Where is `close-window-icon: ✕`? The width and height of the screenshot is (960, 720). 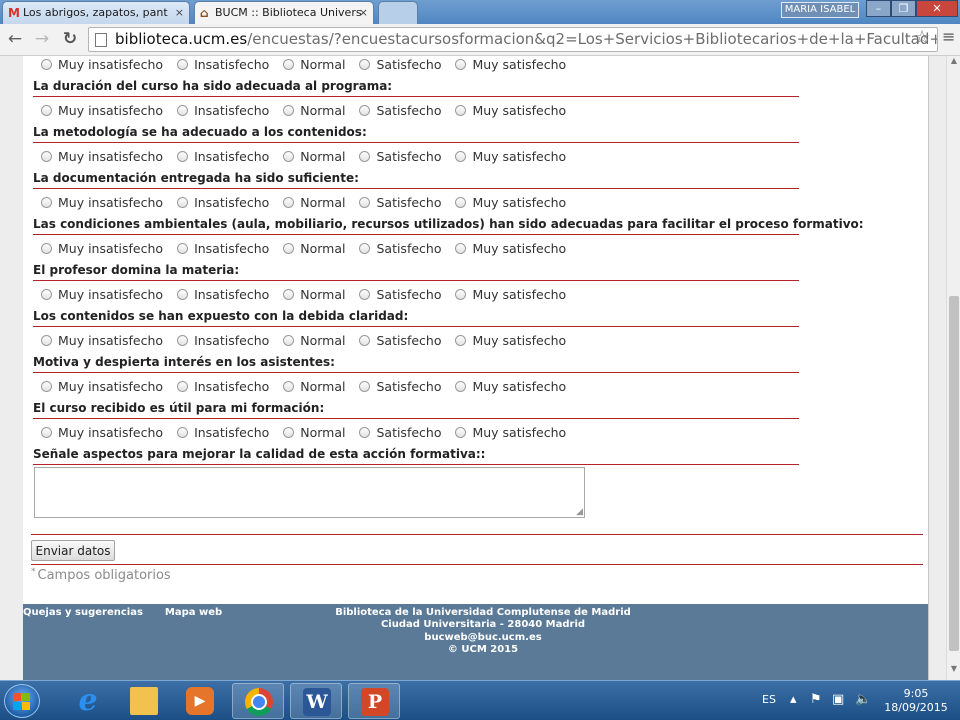 close-window-icon: ✕ is located at coordinates (937, 8).